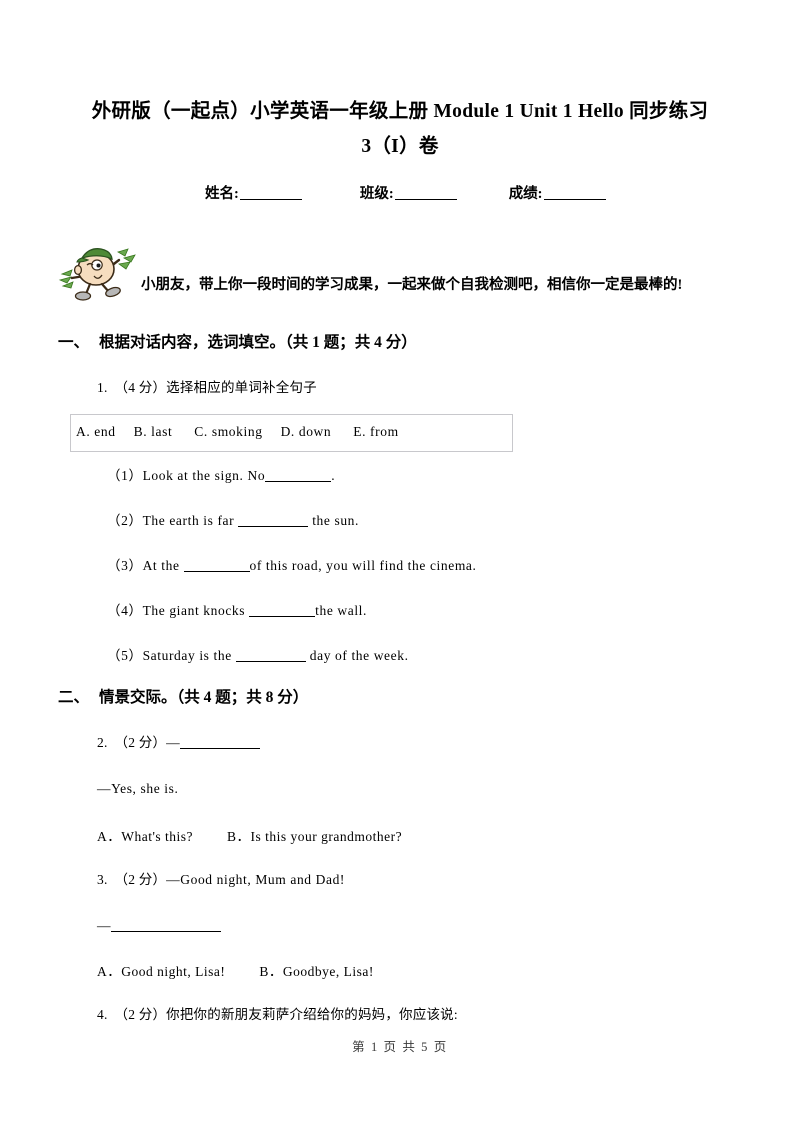  I want to click on question-2-prompt: 2. （2 分）—, so click(178, 741).